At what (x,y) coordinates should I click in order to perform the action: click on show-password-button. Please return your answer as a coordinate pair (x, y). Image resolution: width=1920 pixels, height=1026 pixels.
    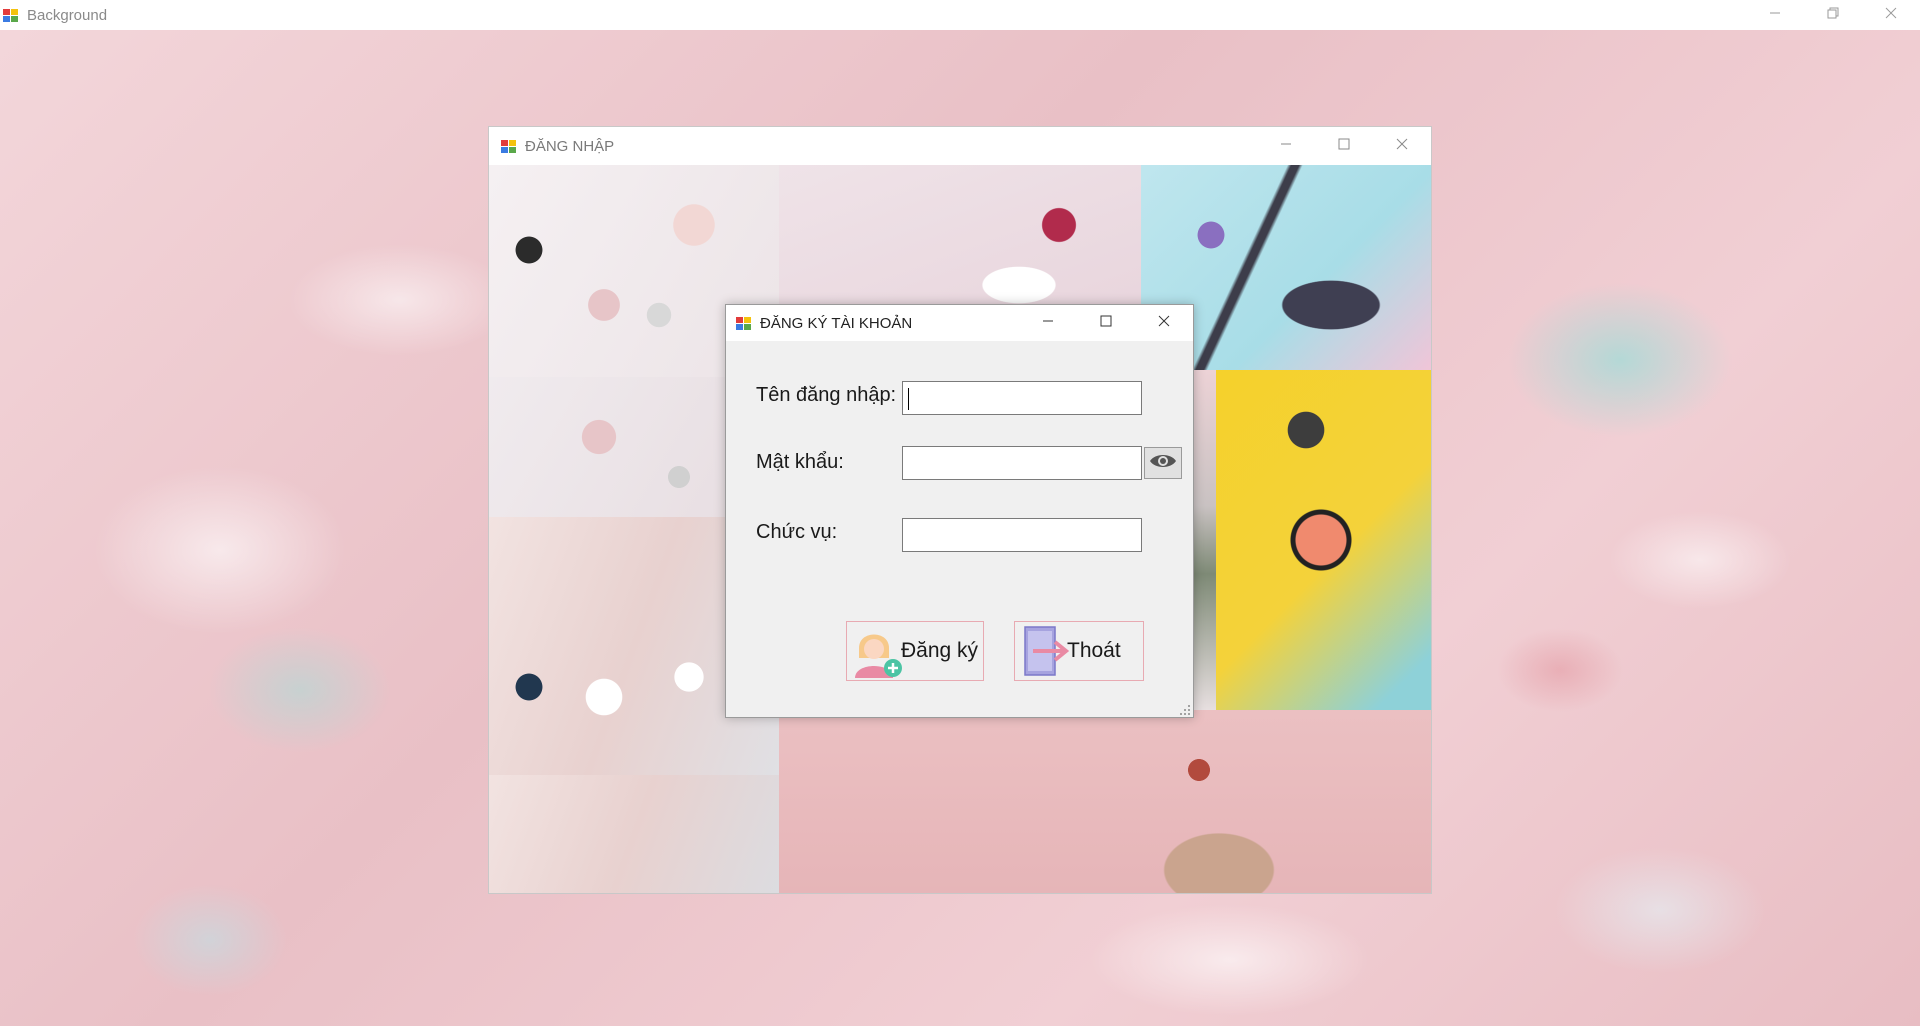
    Looking at the image, I should click on (1163, 463).